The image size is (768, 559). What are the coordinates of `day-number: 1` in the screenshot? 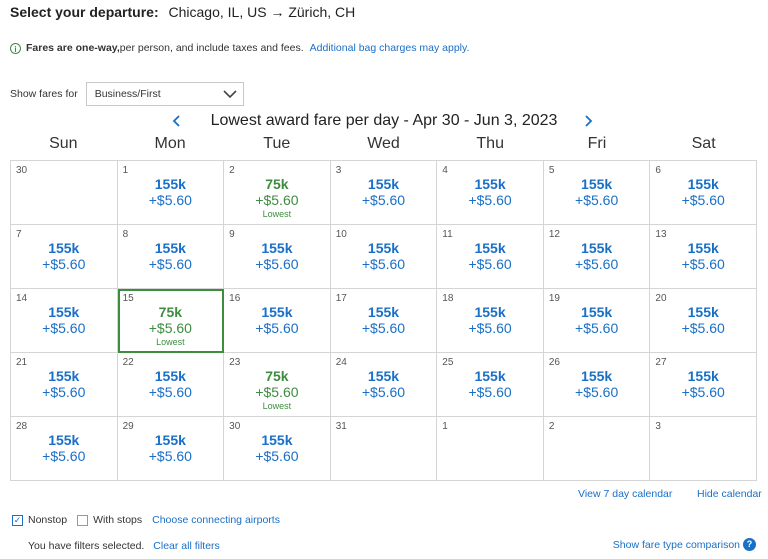 It's located at (125, 170).